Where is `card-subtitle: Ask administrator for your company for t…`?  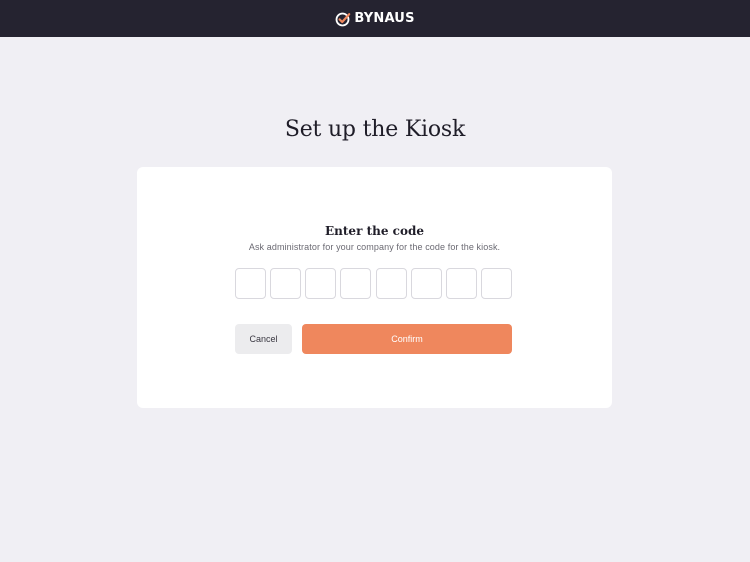
card-subtitle: Ask administrator for your company for t… is located at coordinates (374, 247).